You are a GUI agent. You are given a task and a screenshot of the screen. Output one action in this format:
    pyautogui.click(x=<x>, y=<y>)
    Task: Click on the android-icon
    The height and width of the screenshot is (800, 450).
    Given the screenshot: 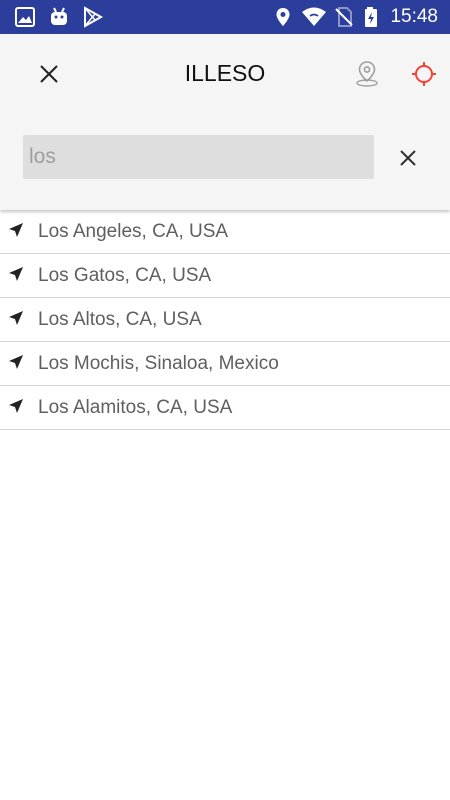 What is the action you would take?
    pyautogui.click(x=59, y=17)
    